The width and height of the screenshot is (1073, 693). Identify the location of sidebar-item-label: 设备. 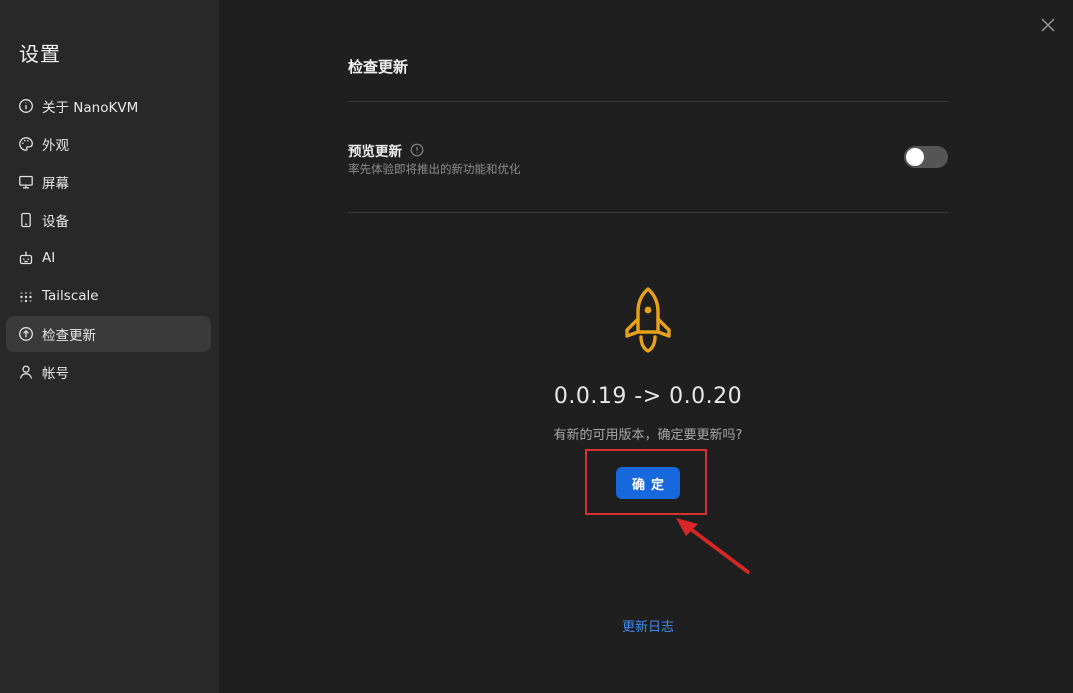
(55, 222).